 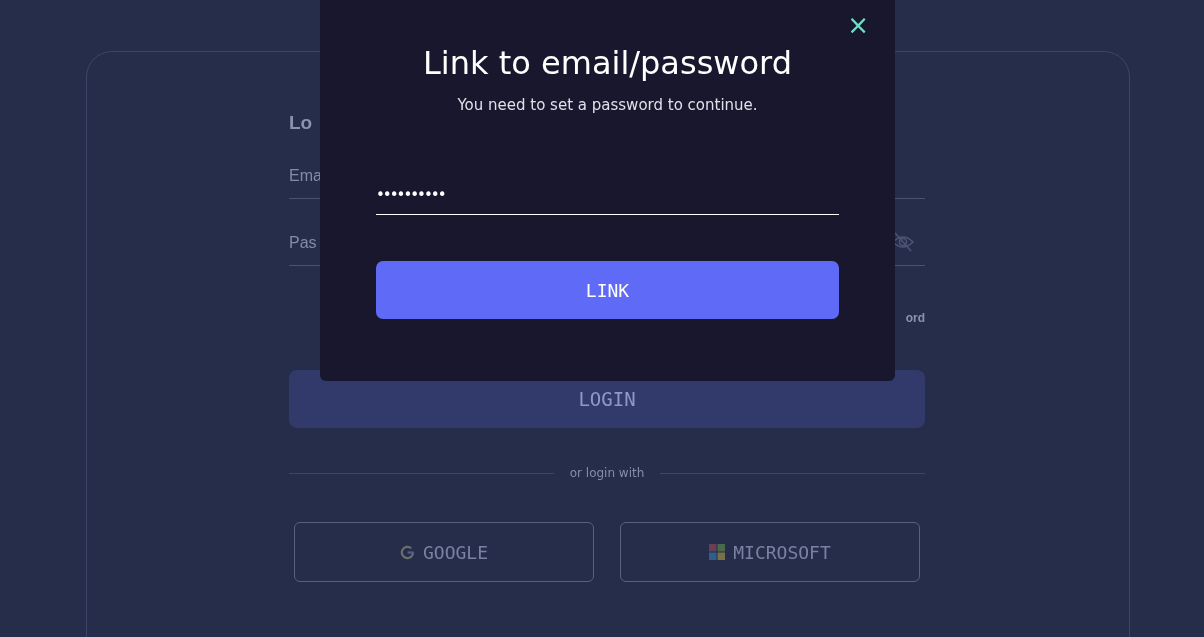 I want to click on link-button: LINK, so click(x=607, y=290).